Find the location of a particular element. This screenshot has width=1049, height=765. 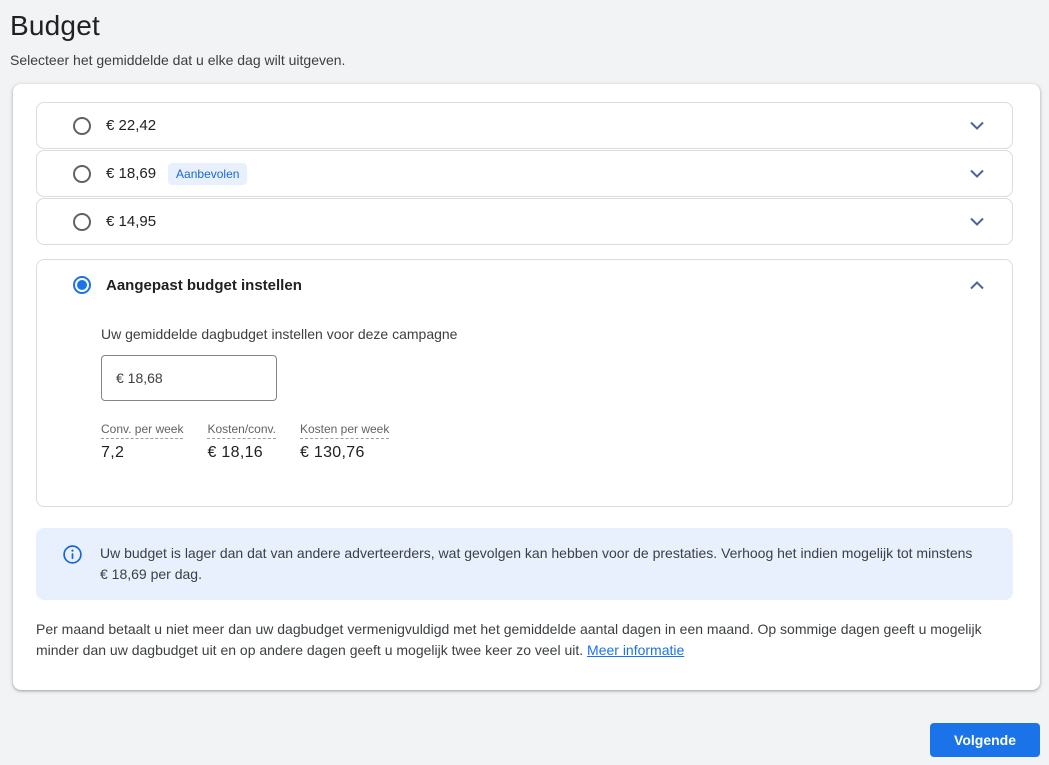

stat-conversions-per-week-value: 7,2 is located at coordinates (113, 452).